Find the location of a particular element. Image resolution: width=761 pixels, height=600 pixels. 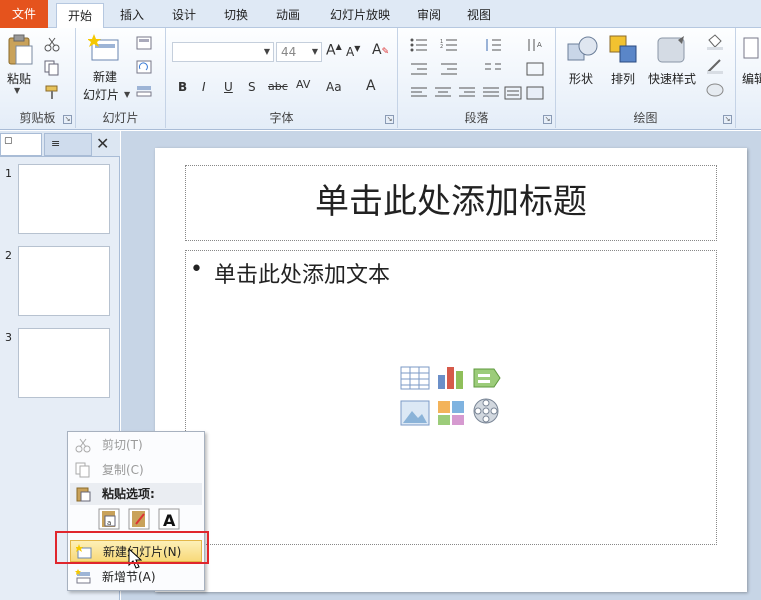

section-icon is located at coordinates (144, 92).